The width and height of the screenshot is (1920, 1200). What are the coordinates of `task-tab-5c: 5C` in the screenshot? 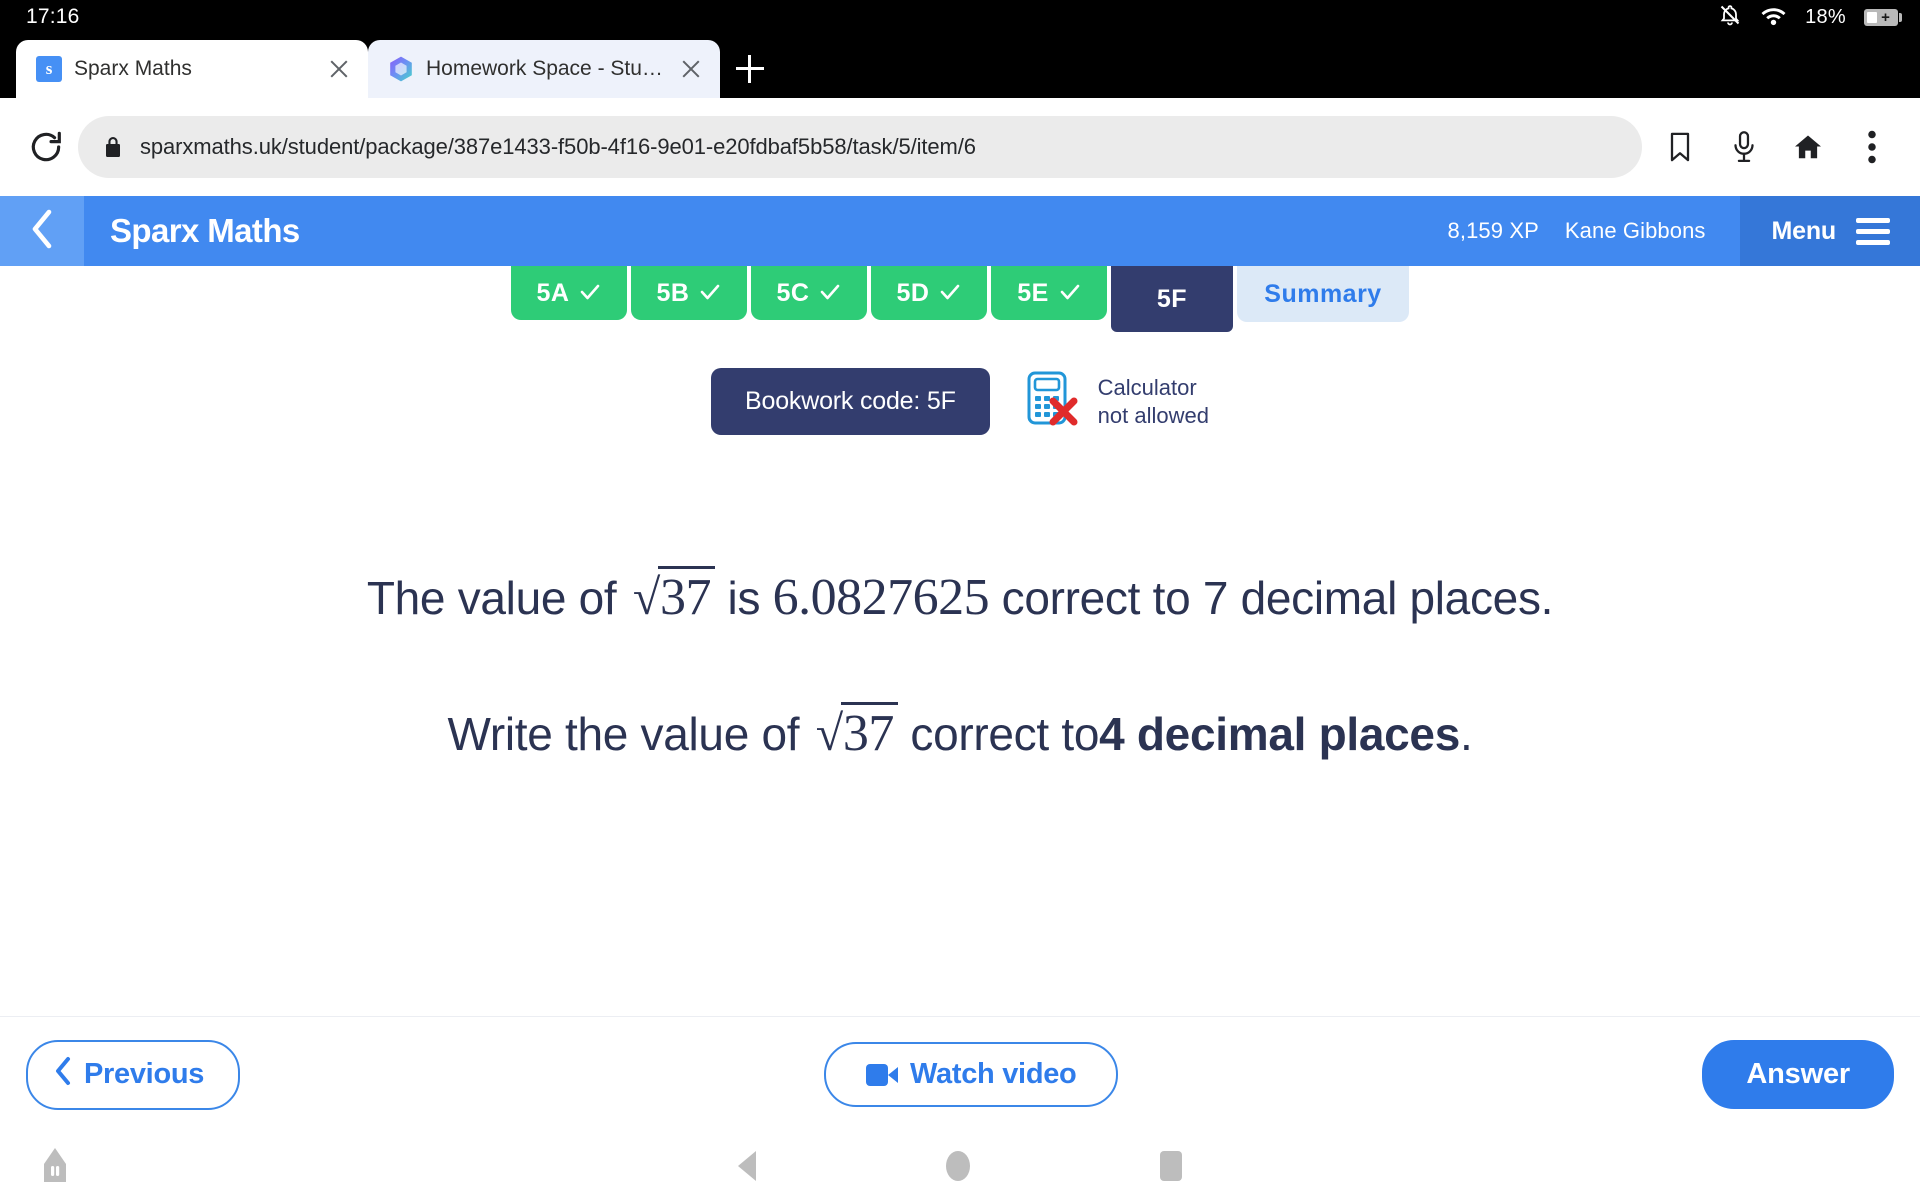 It's located at (809, 293).